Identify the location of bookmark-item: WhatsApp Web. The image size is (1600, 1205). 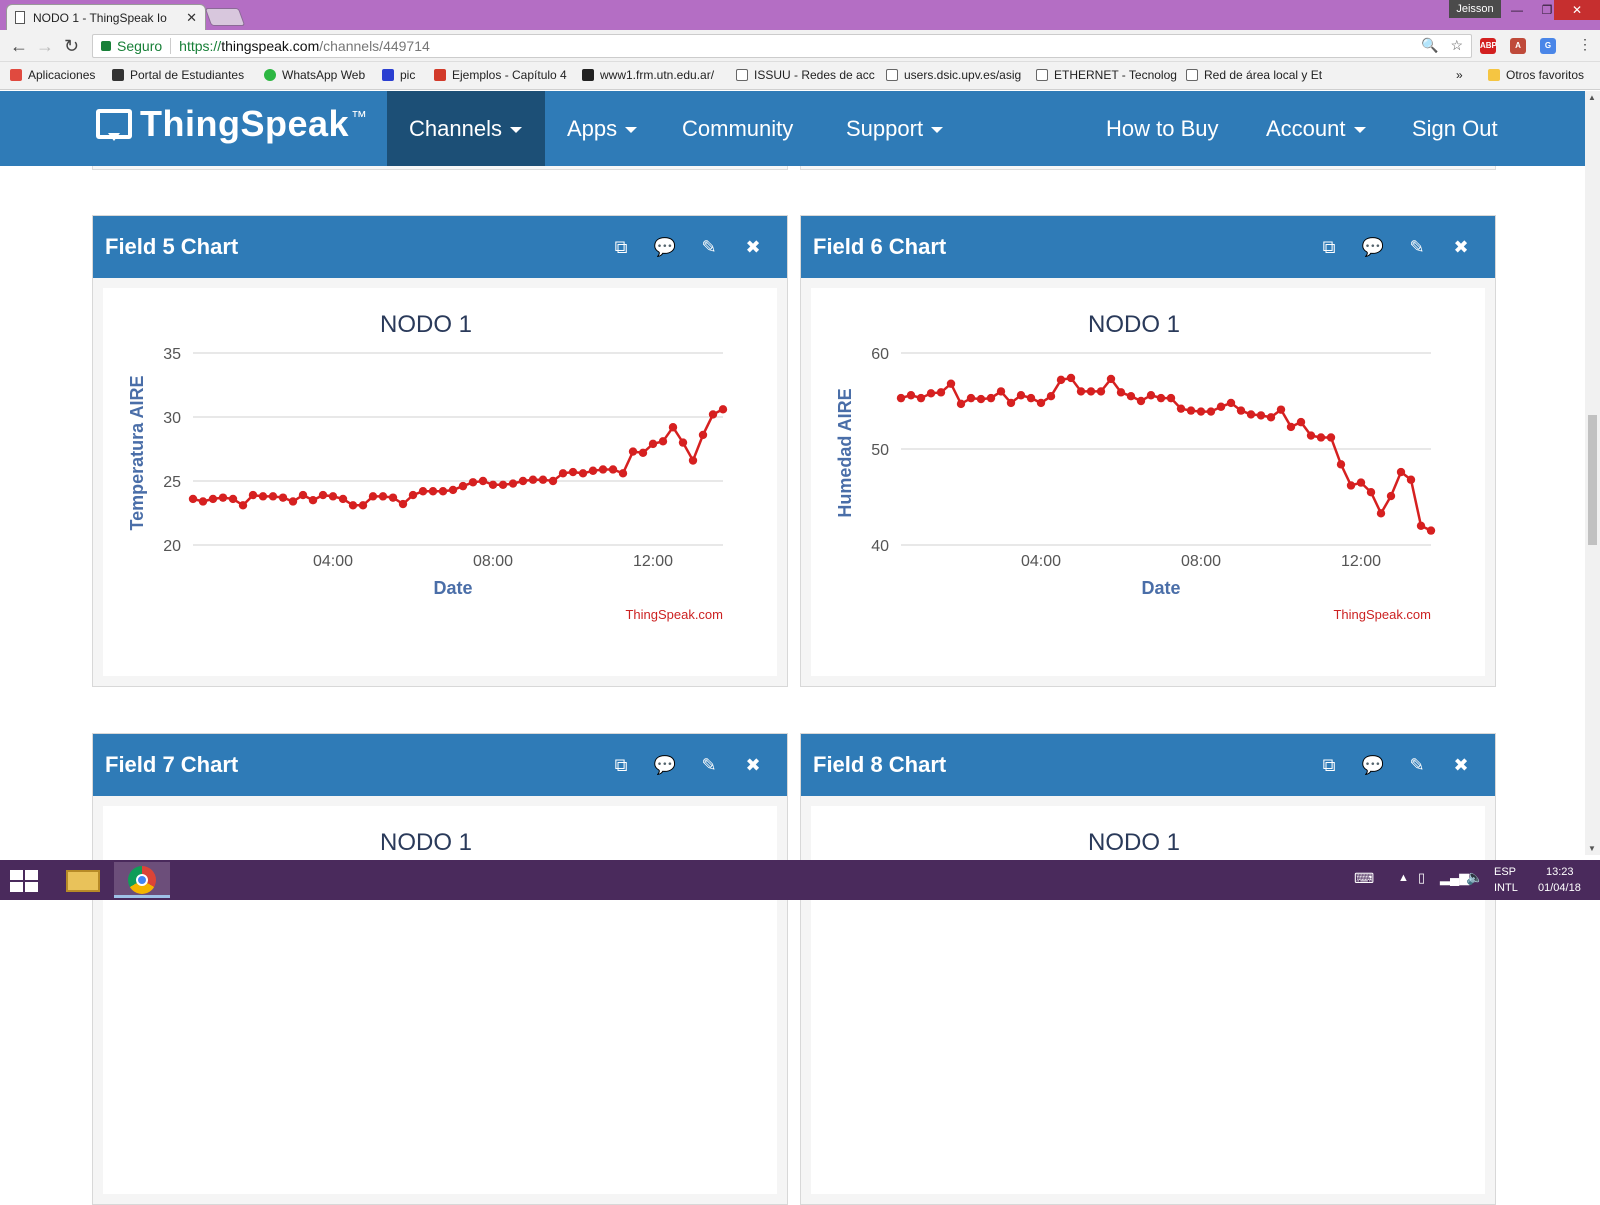
(314, 75).